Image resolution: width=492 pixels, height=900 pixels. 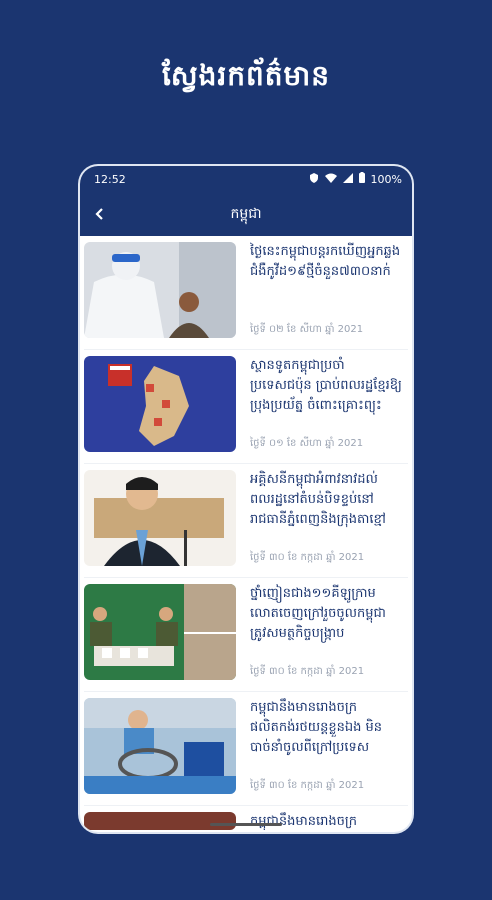 I want to click on shield-icon, so click(x=314, y=179).